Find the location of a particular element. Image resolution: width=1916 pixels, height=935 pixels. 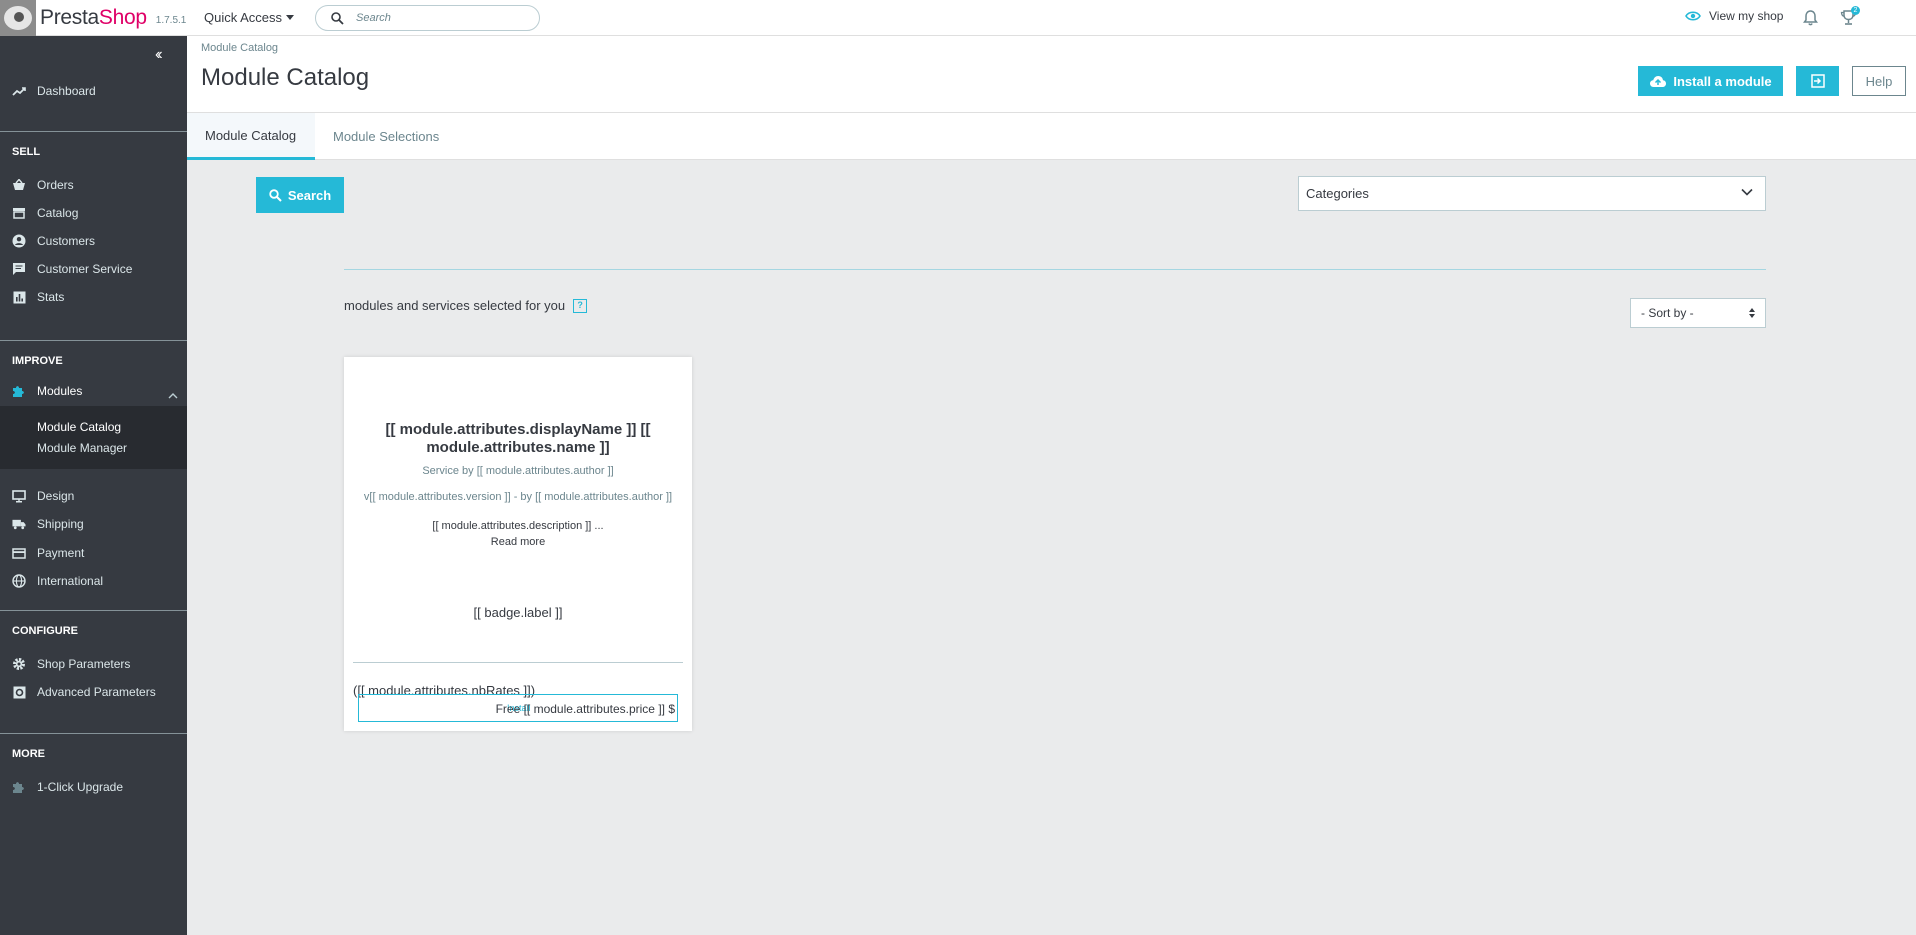

search-input is located at coordinates (436, 18).